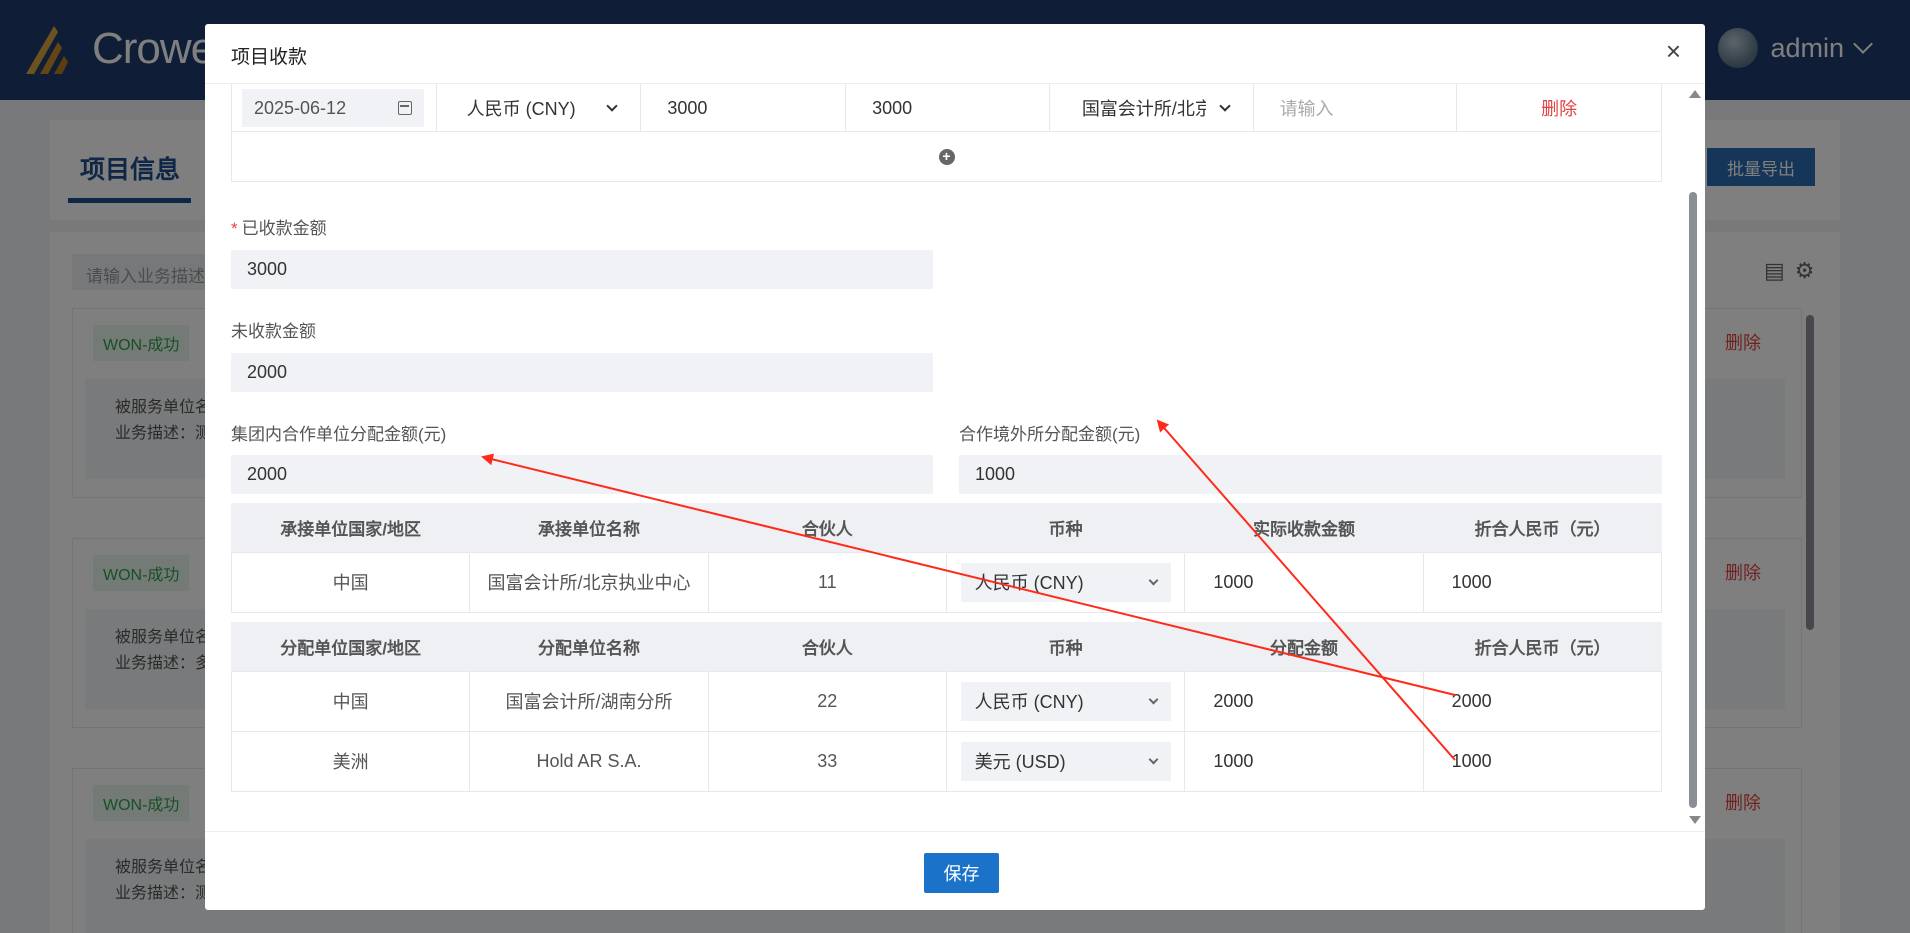  Describe the element at coordinates (961, 873) in the screenshot. I see `save-button: 保存` at that location.